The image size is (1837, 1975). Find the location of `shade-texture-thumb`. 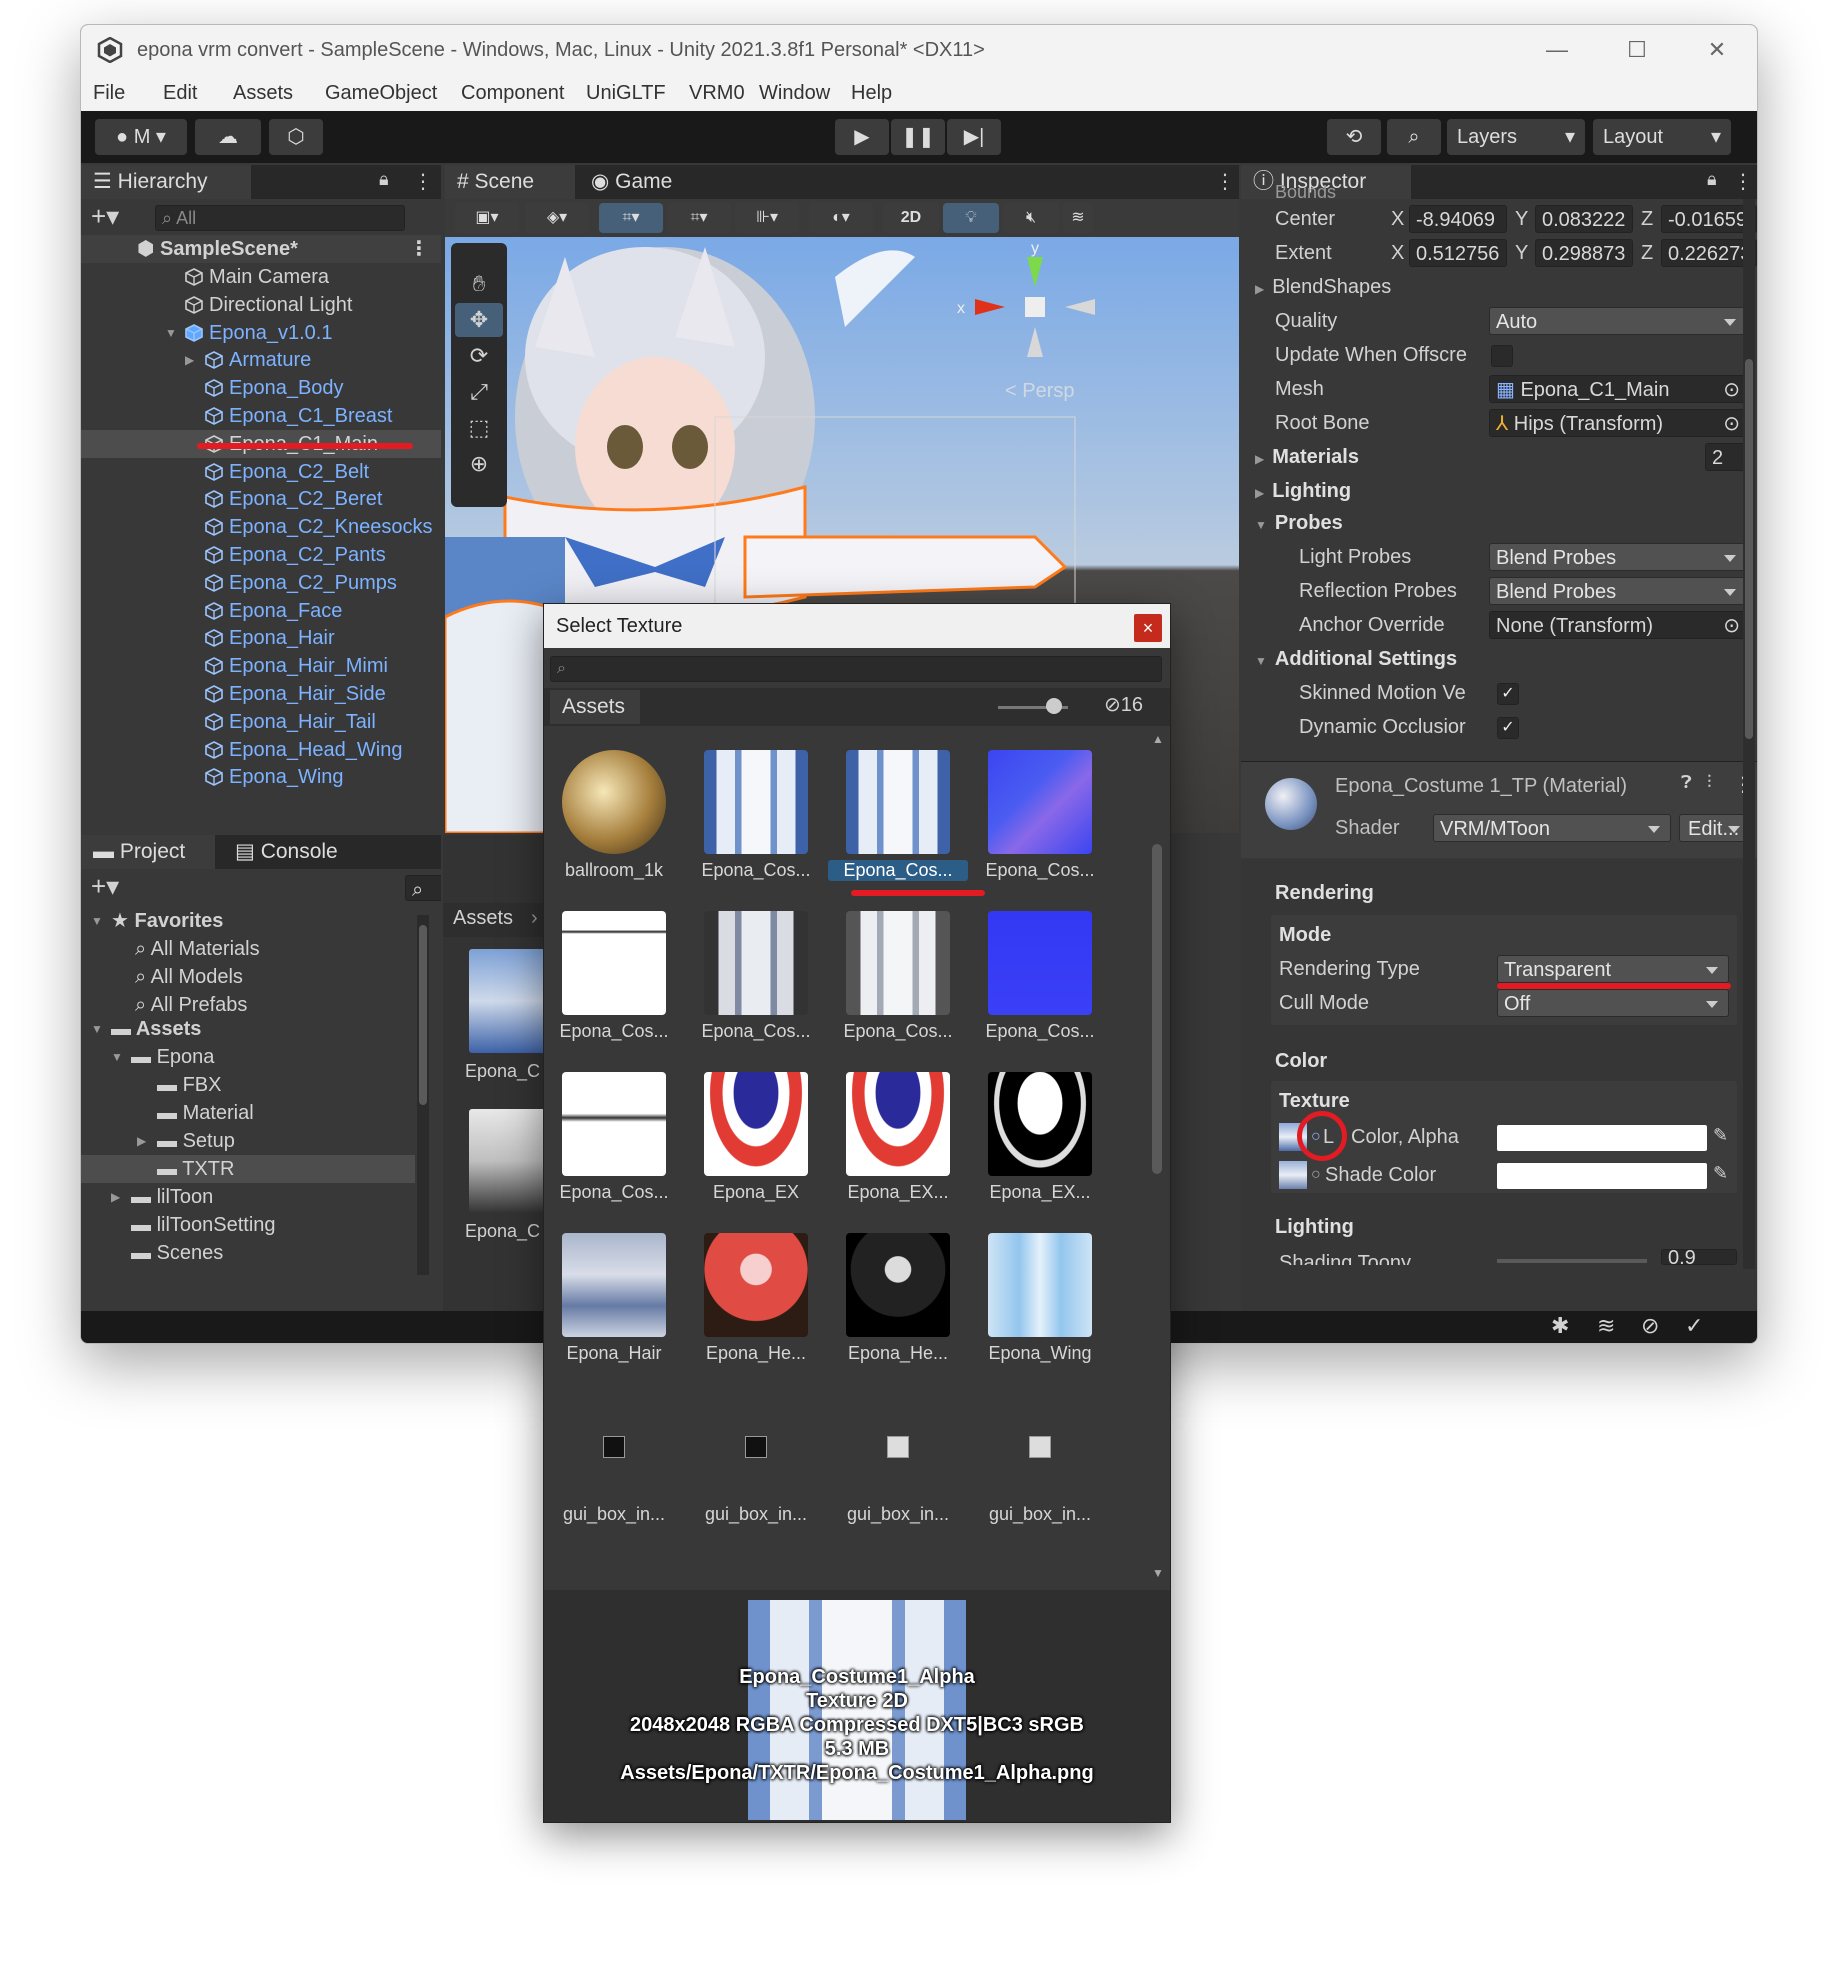

shade-texture-thumb is located at coordinates (1293, 1175).